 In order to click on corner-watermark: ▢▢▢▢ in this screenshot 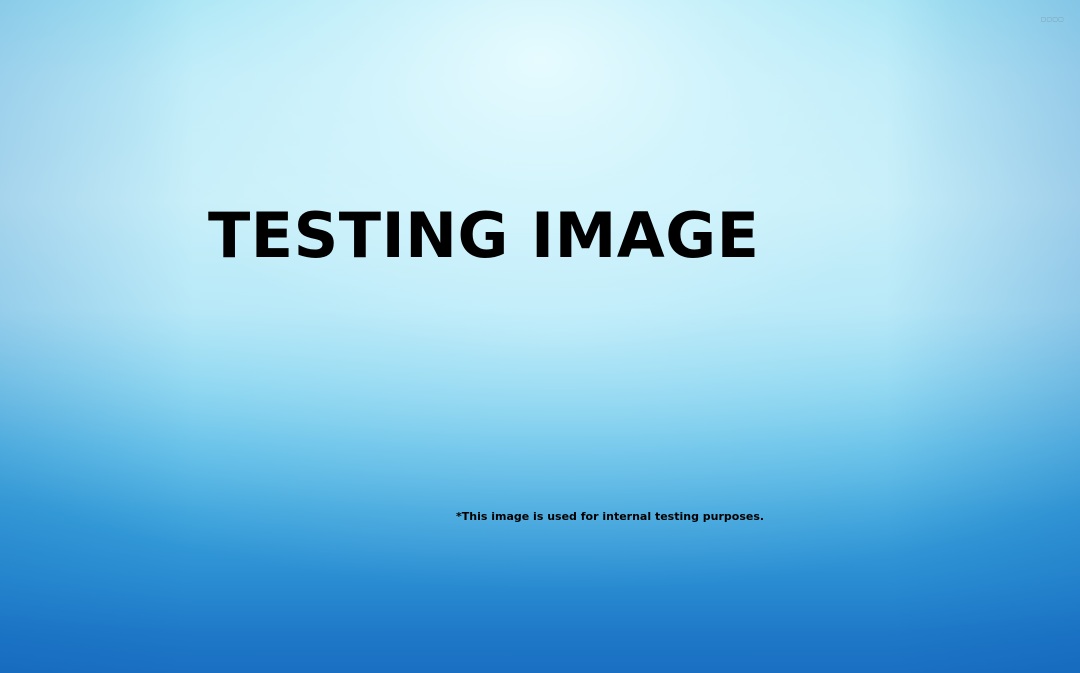, I will do `click(1052, 20)`.